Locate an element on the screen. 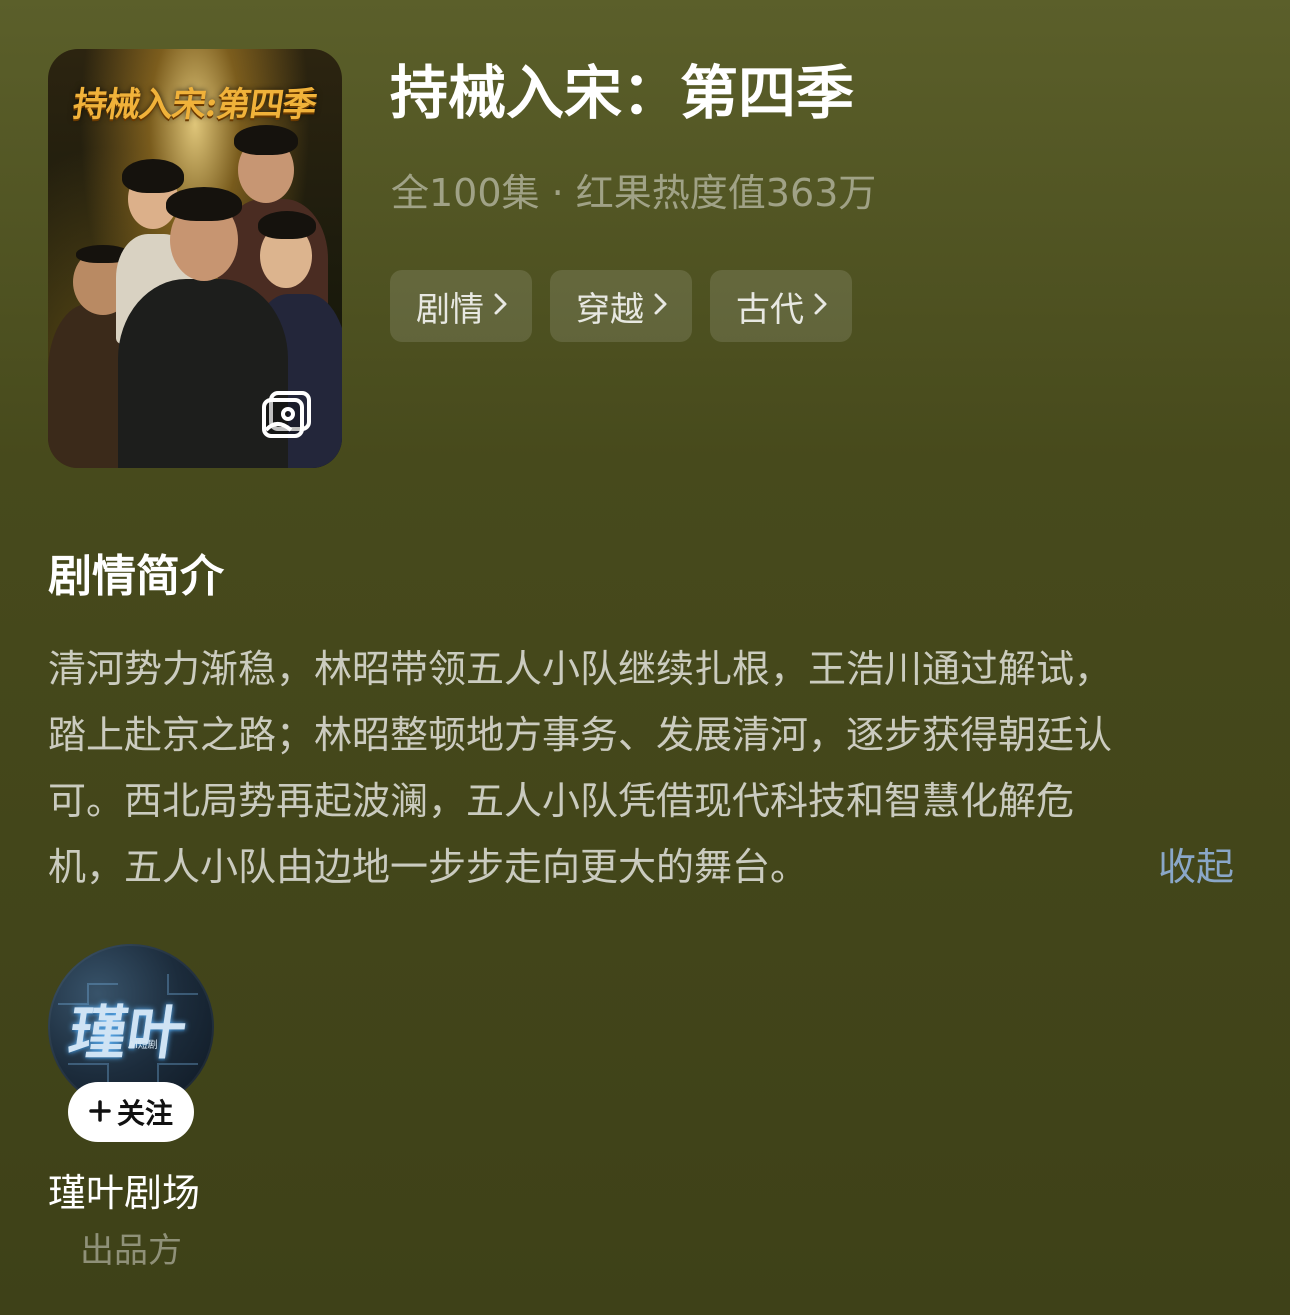  follow-button: 关注 is located at coordinates (131, 1112).